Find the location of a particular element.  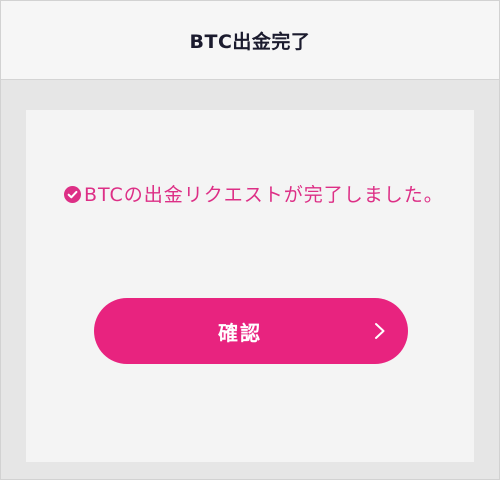

confirm-button-label: 確認 is located at coordinates (240, 332).